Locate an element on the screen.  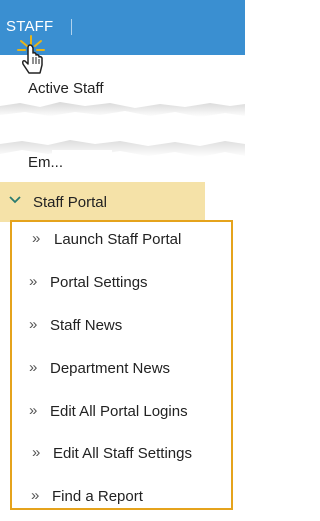
hand-pointer-icon is located at coordinates (31, 54).